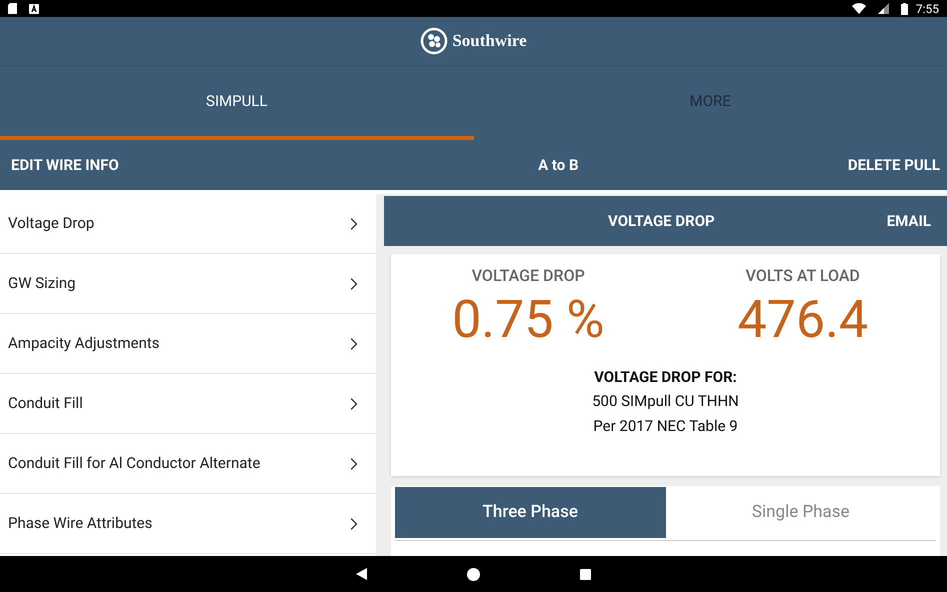 The height and width of the screenshot is (592, 947). I want to click on detail-text: 500 SIMpull CU THHN, so click(665, 401).